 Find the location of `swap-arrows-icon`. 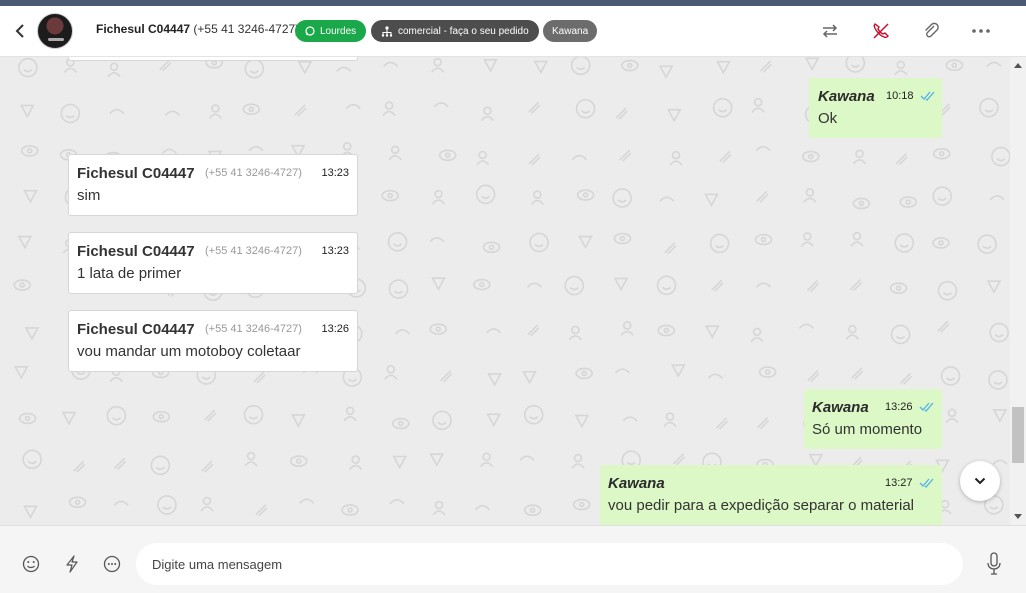

swap-arrows-icon is located at coordinates (830, 31).